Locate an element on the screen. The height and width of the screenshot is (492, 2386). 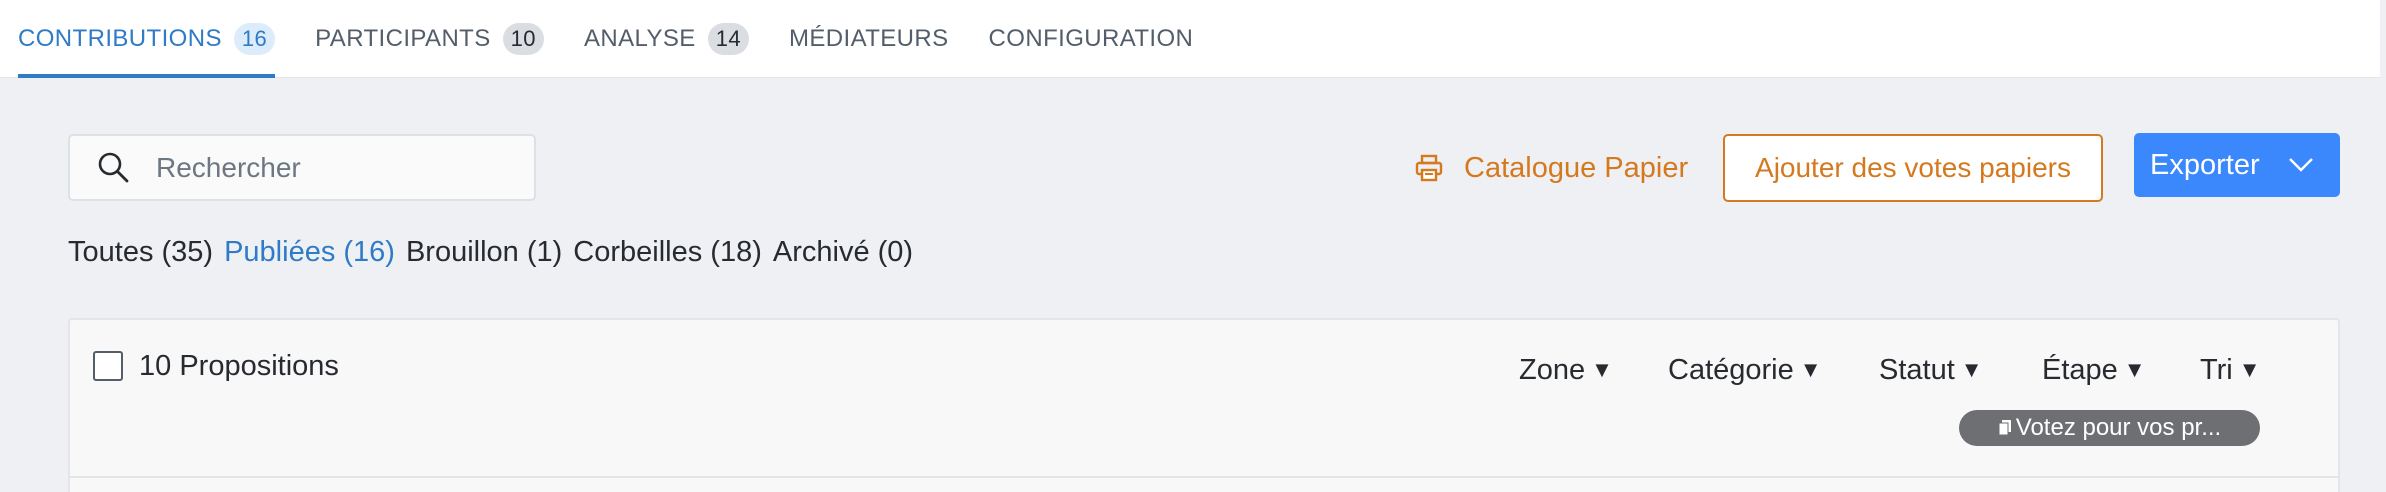
search-icon is located at coordinates (113, 167).